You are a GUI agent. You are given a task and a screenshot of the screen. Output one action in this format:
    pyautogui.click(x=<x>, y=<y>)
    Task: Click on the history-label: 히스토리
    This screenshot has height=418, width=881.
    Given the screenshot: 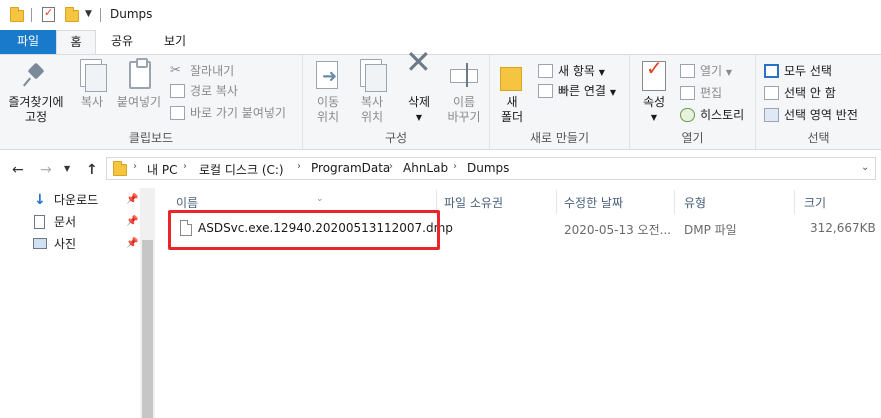 What is the action you would take?
    pyautogui.click(x=722, y=115)
    